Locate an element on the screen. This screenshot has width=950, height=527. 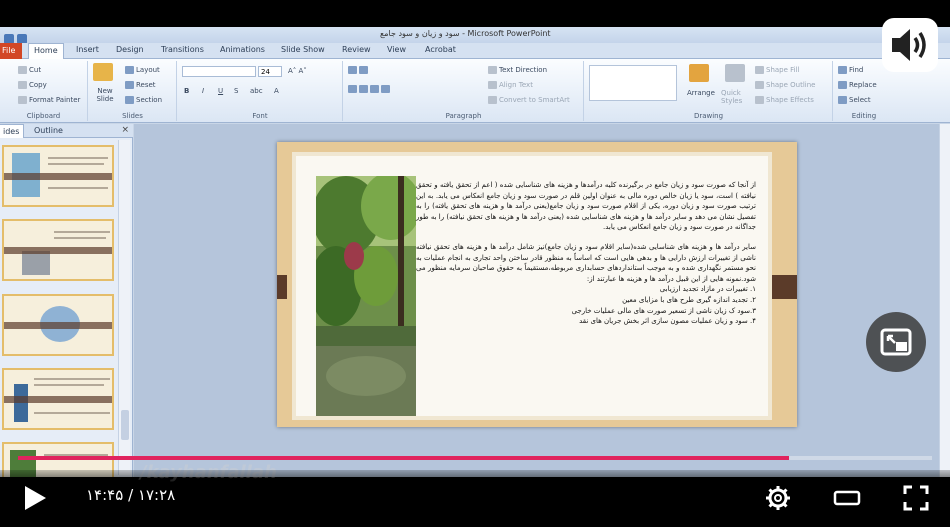
mute-button is located at coordinates (910, 45).